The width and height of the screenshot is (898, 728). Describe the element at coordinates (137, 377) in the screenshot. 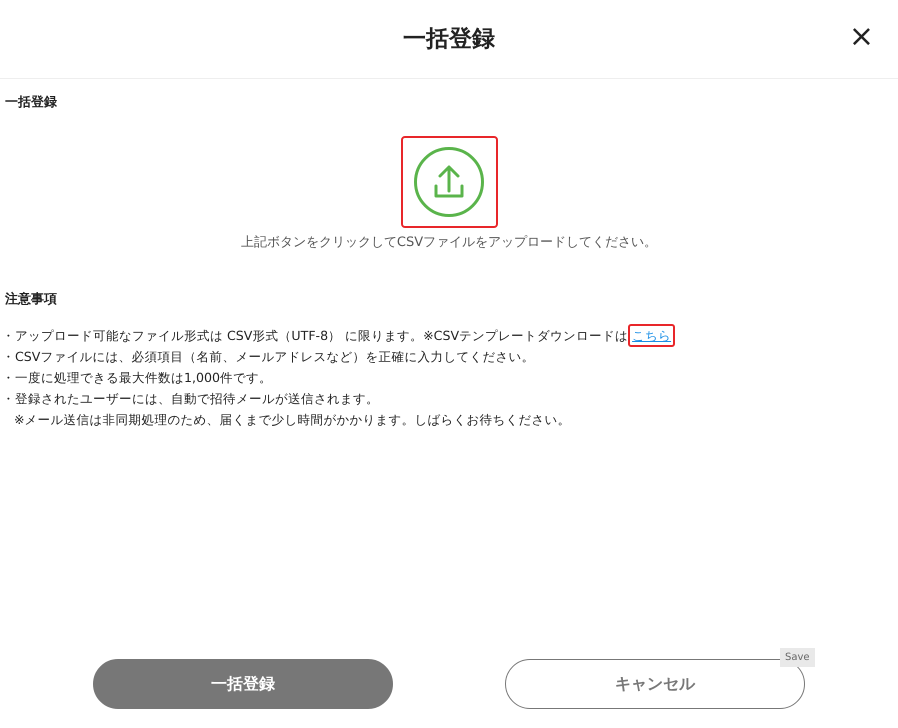

I see `note-text: ・一度に処理できる最大件数は1,000件です。` at that location.